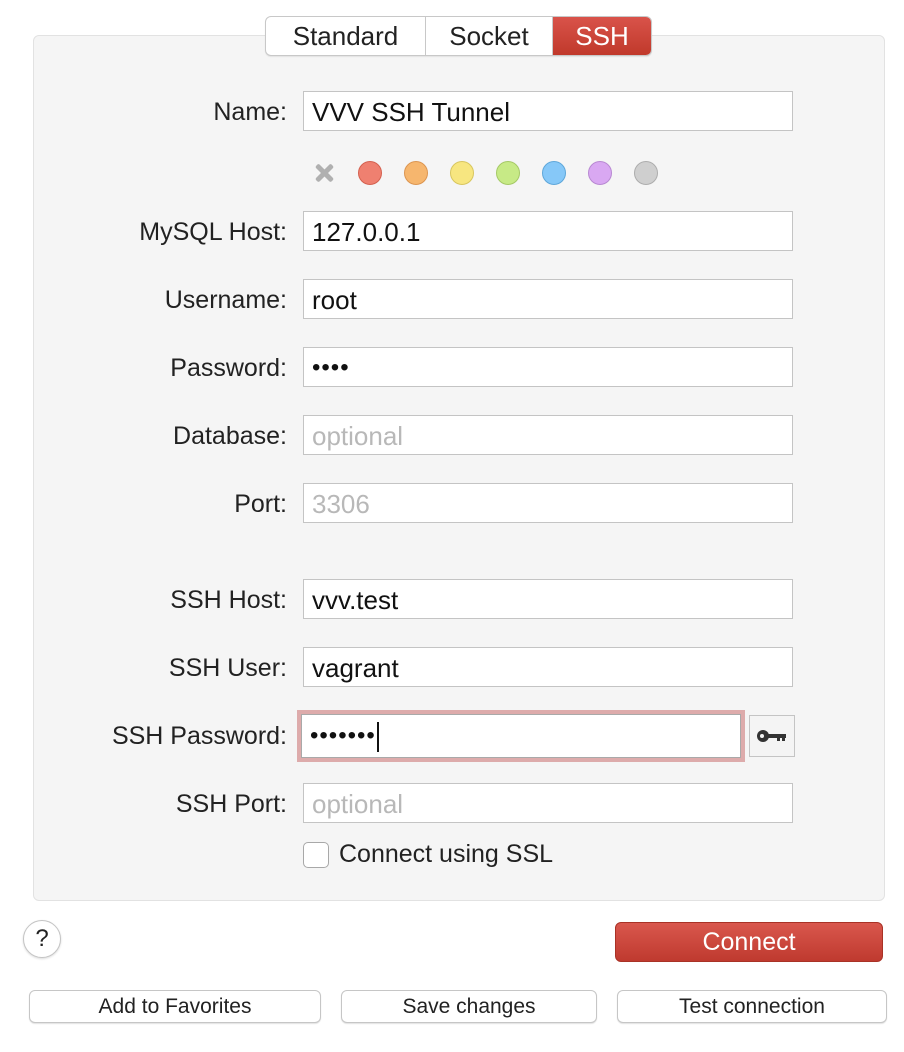 Image resolution: width=904 pixels, height=1052 pixels. I want to click on color-green, so click(508, 173).